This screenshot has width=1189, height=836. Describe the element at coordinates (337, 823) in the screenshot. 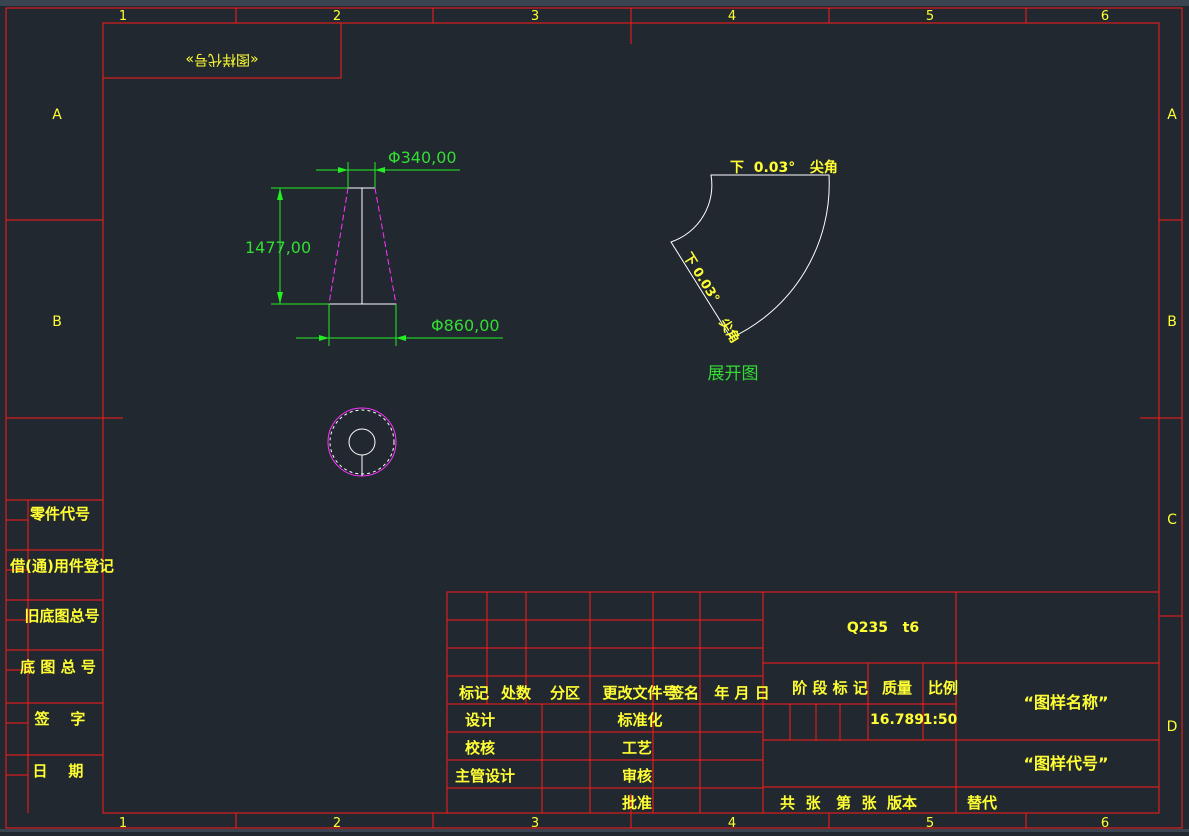

I see `col-2-bottom: 2` at that location.